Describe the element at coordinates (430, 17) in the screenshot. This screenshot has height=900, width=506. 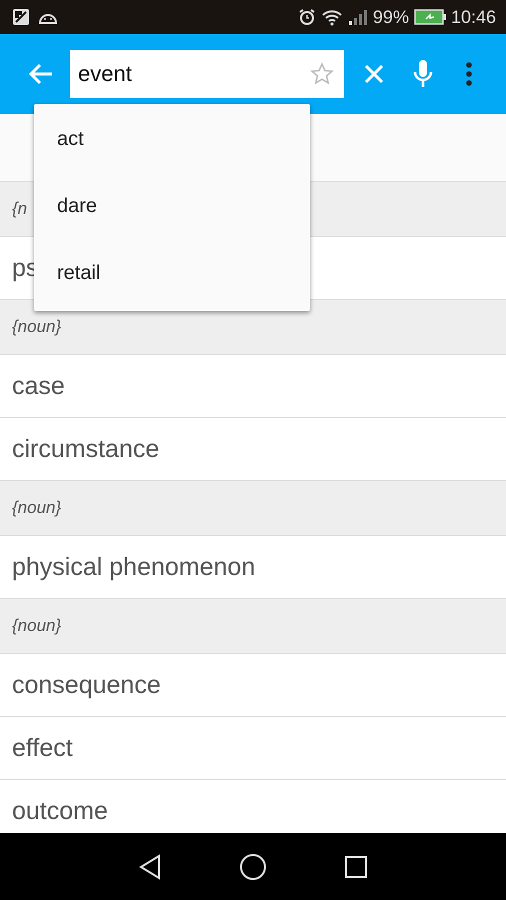
I see `battery-icon` at that location.